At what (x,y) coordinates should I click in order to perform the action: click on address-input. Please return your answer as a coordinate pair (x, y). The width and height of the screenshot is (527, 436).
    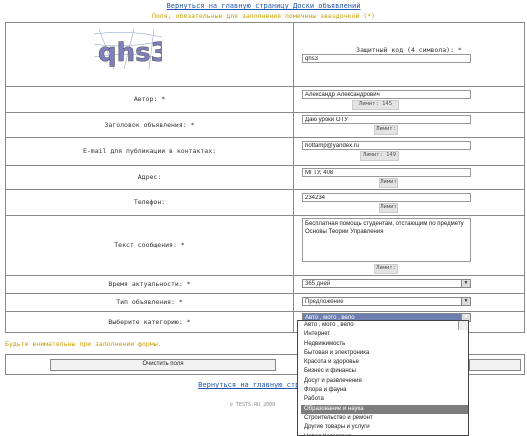
    Looking at the image, I should click on (386, 172).